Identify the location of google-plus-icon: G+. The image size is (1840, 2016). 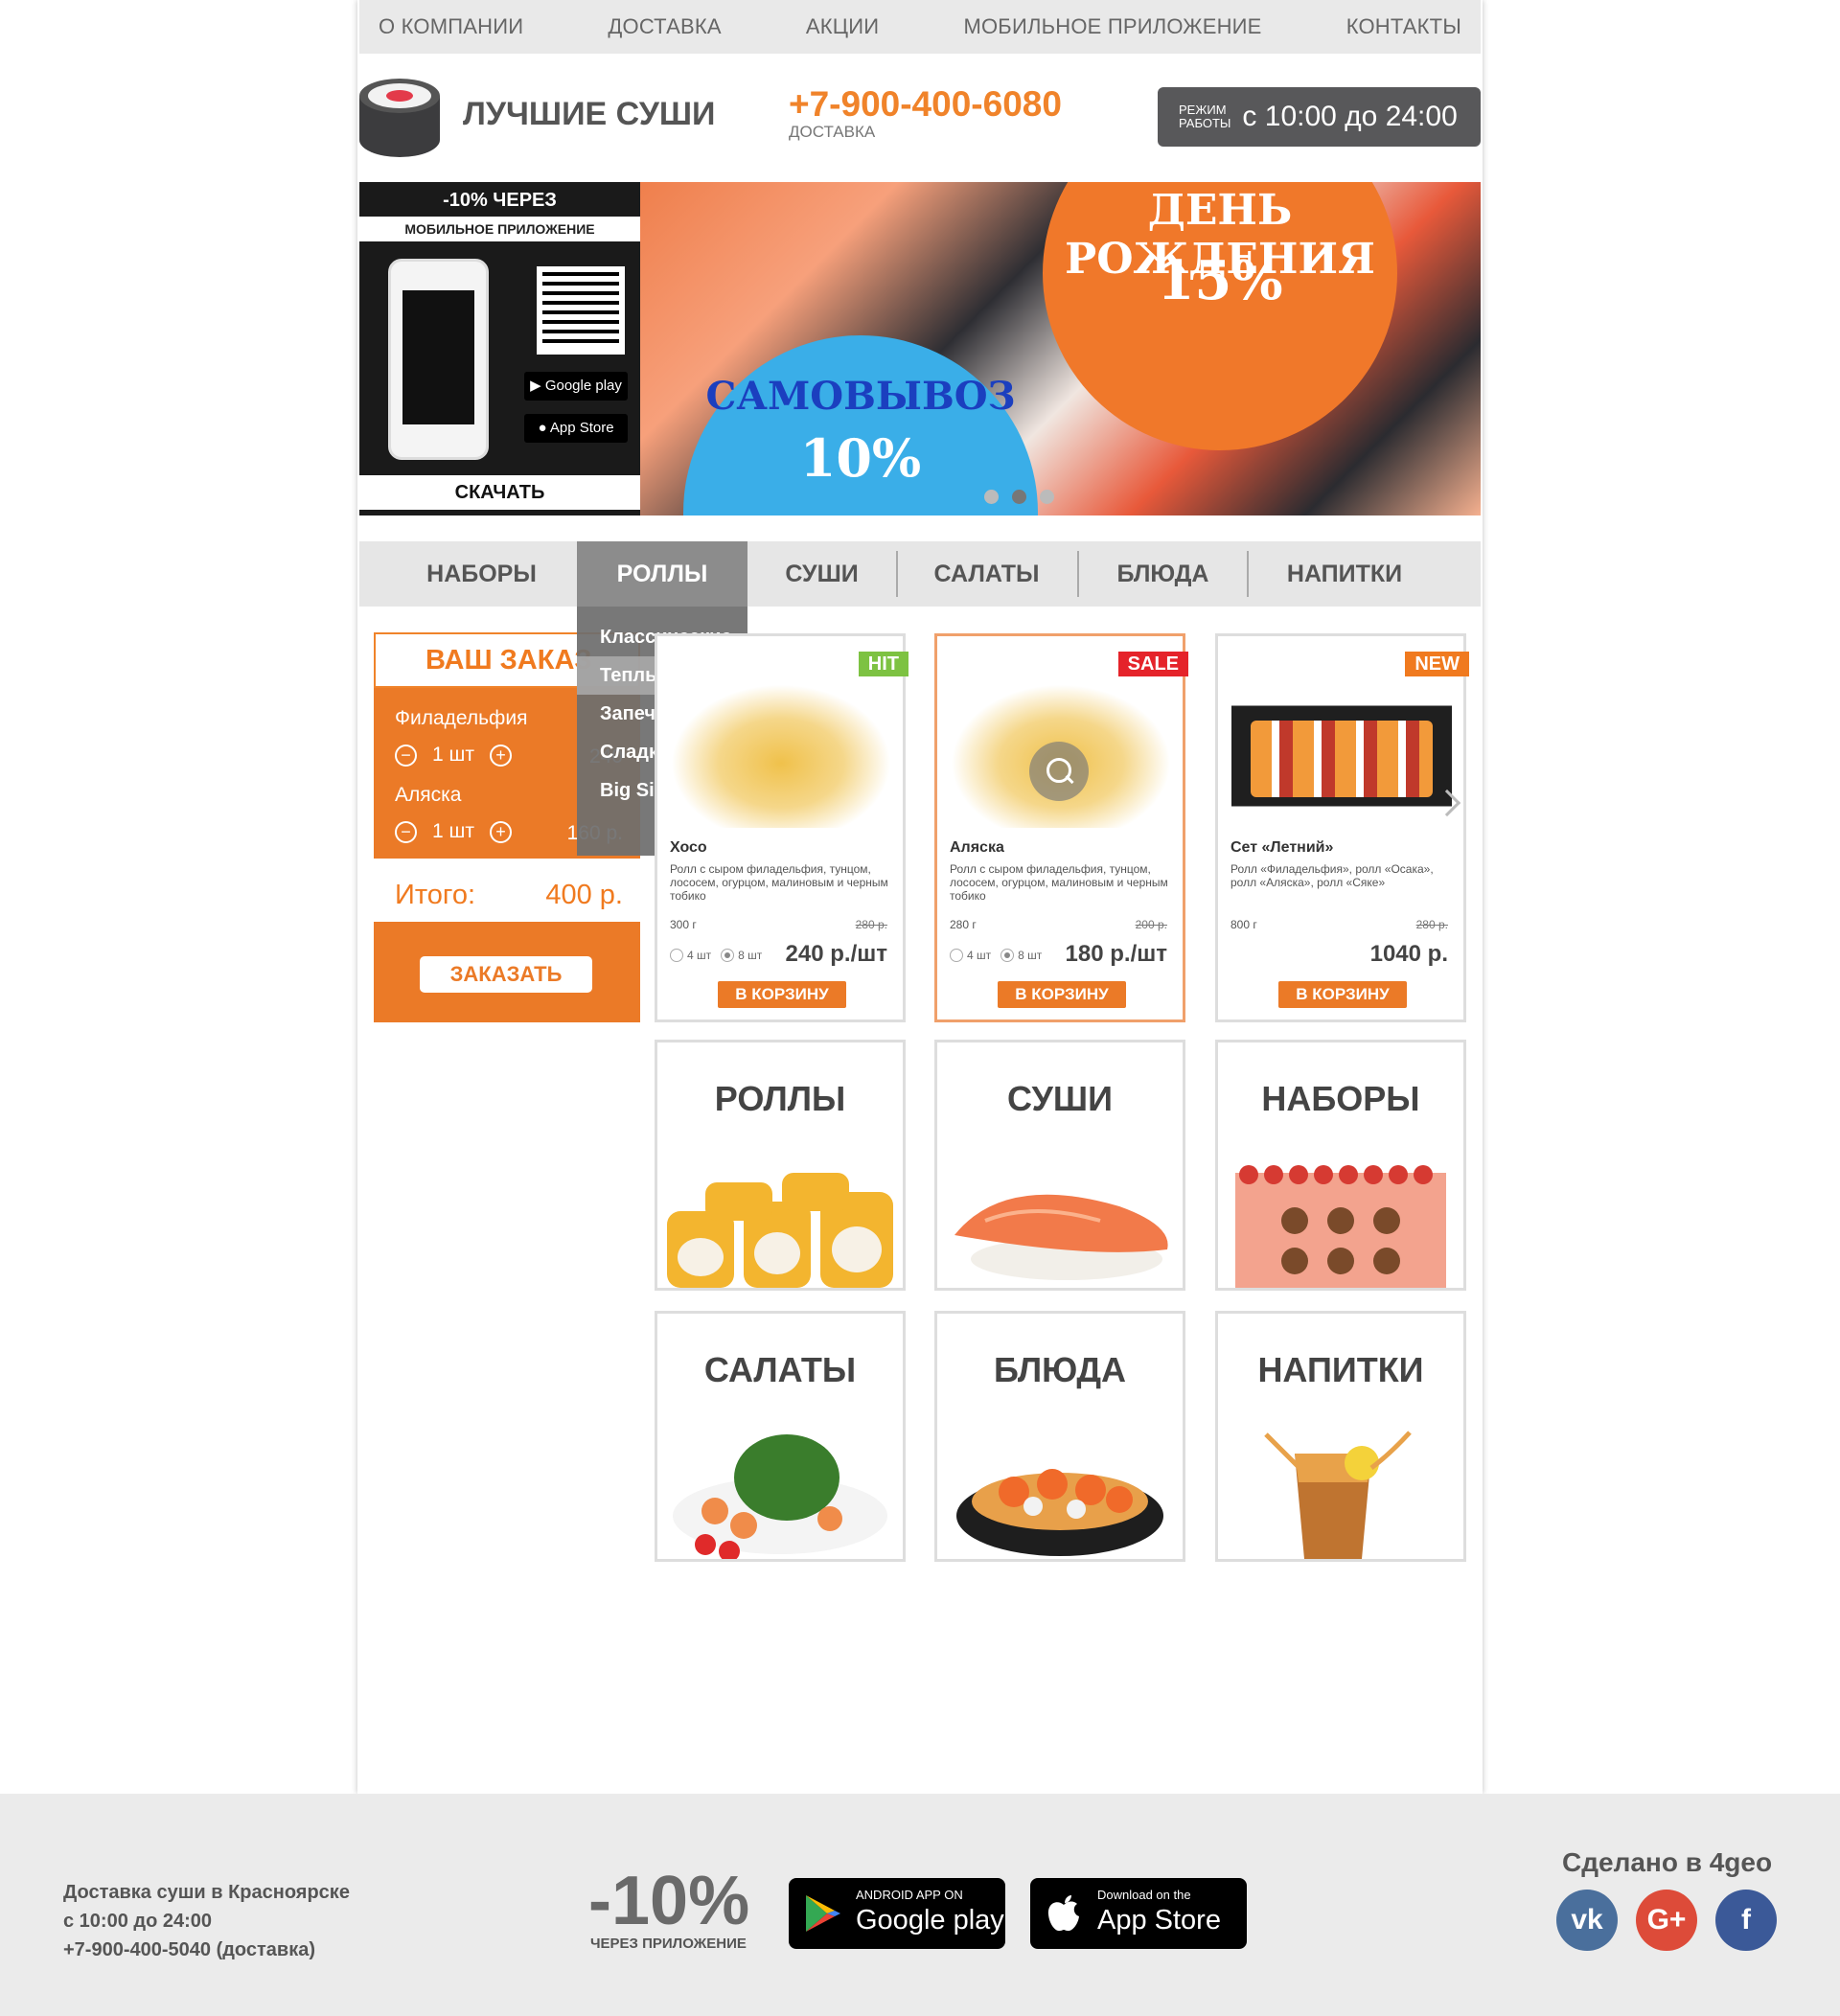
(1667, 1921).